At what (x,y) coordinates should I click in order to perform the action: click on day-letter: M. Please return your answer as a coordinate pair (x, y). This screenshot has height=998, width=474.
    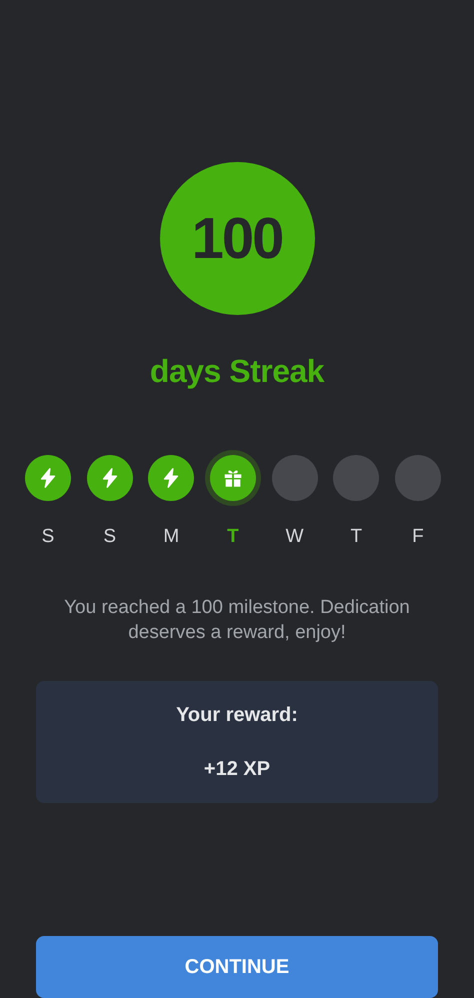
    Looking at the image, I should click on (171, 537).